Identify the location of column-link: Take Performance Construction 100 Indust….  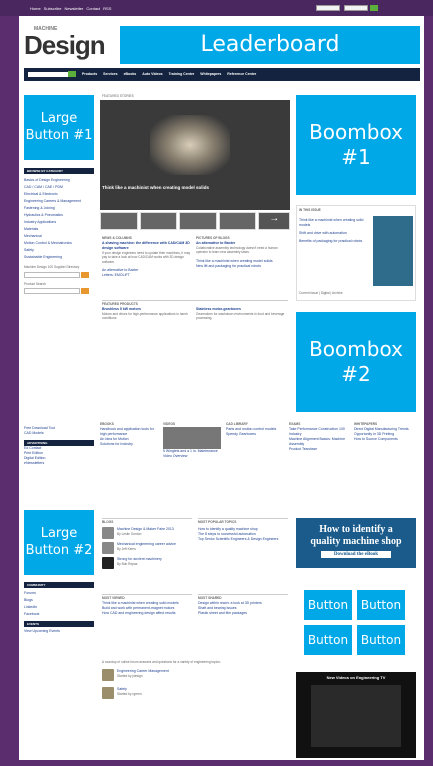
(320, 432).